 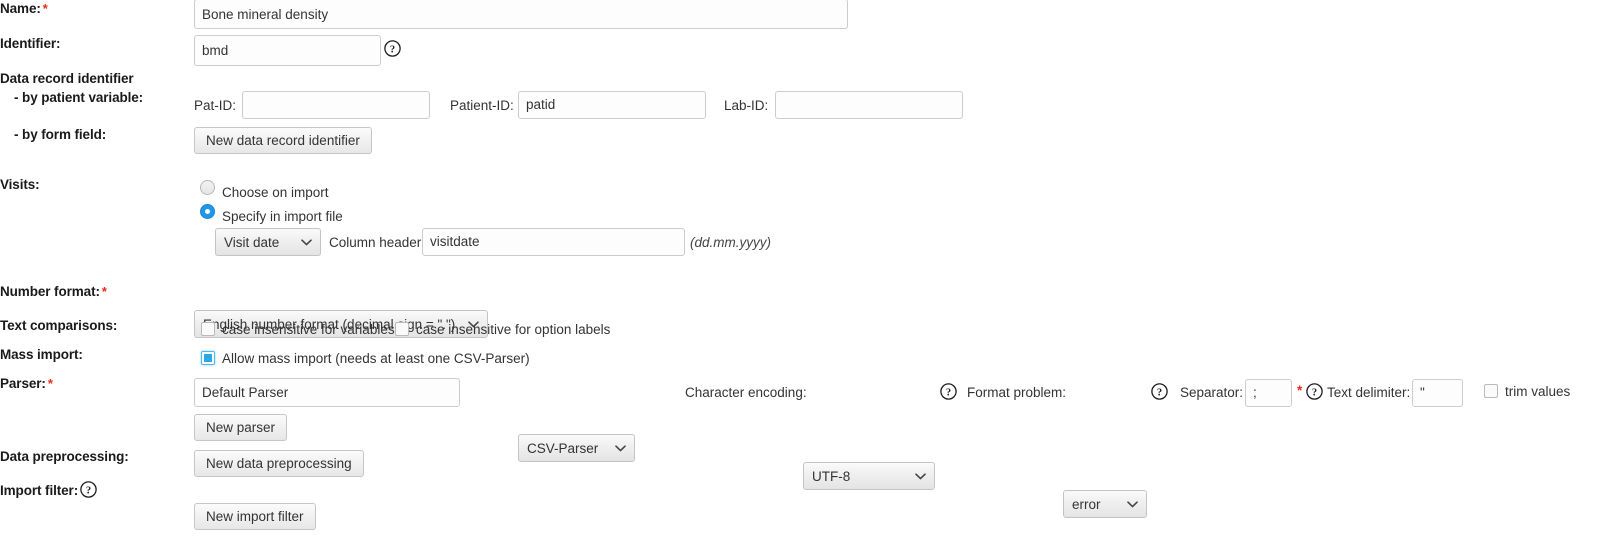 I want to click on visits-radio-choose-on-import-label: Choose on import, so click(x=275, y=192).